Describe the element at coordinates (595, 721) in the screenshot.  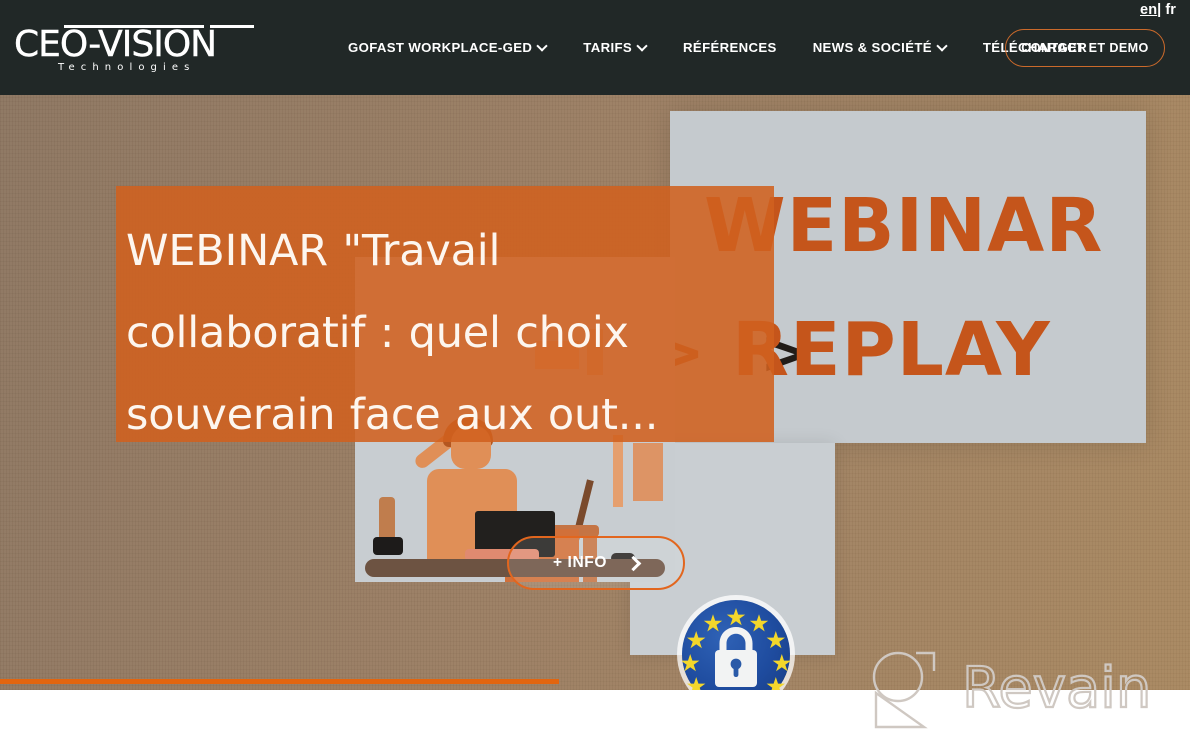
I see `page-content-strip` at that location.